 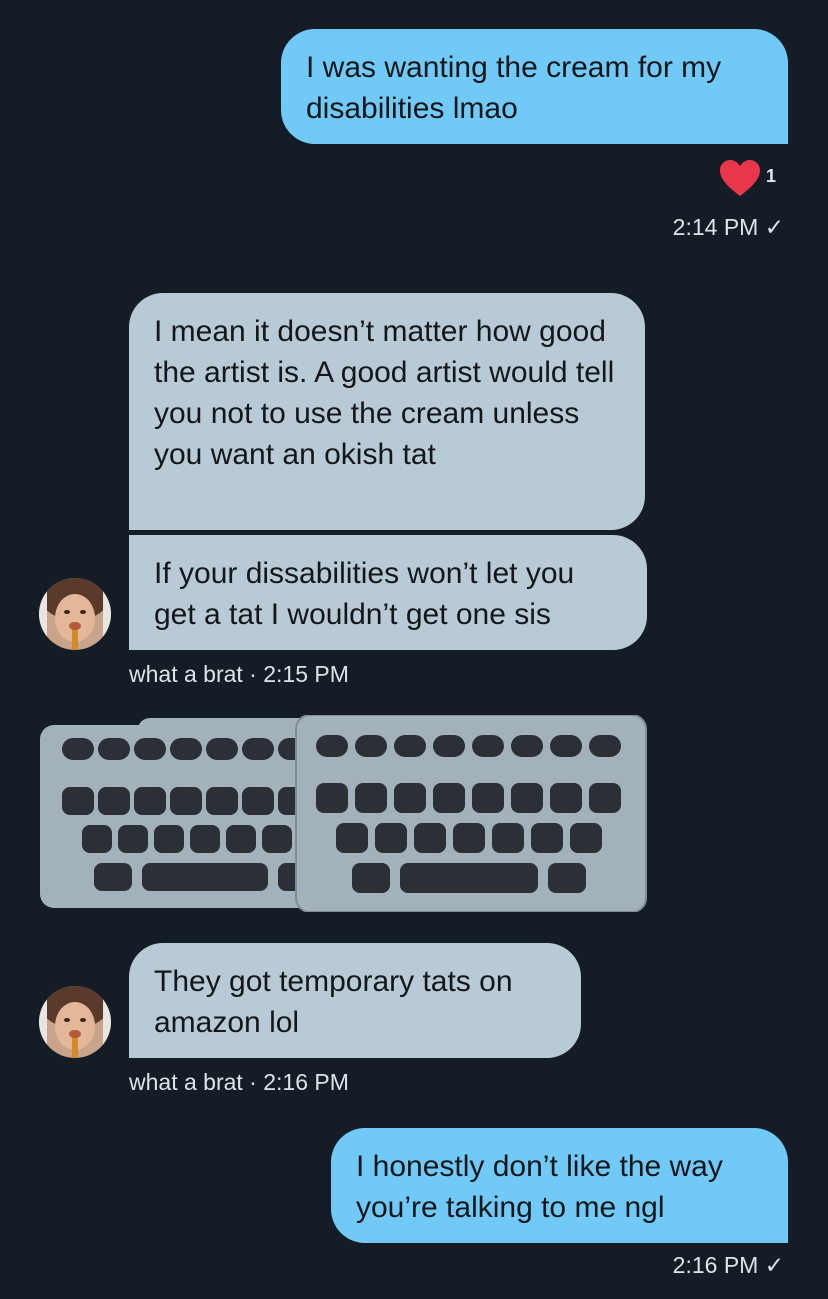 I want to click on message-timestamp: 2:16 PM ✓, so click(x=728, y=1265).